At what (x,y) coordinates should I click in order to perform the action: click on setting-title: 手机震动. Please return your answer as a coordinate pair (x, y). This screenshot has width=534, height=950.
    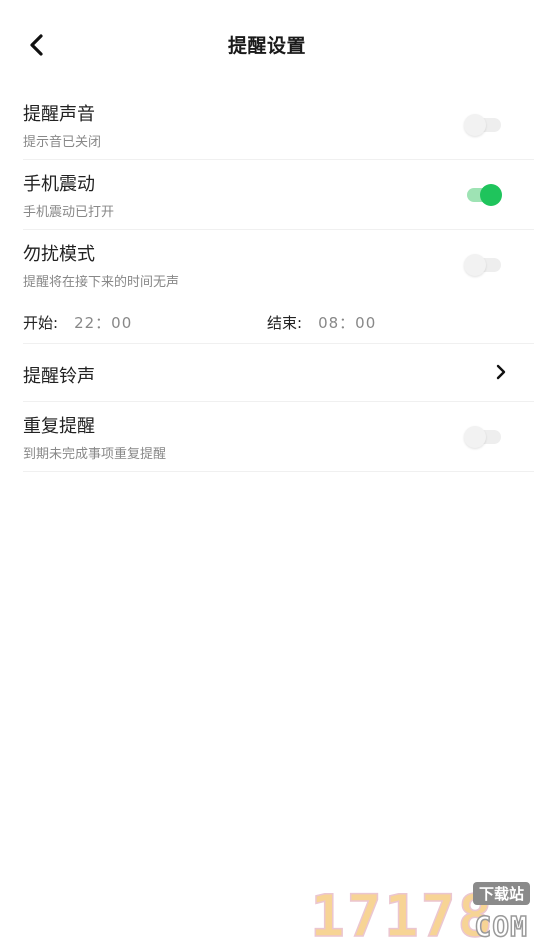
    Looking at the image, I should click on (59, 184).